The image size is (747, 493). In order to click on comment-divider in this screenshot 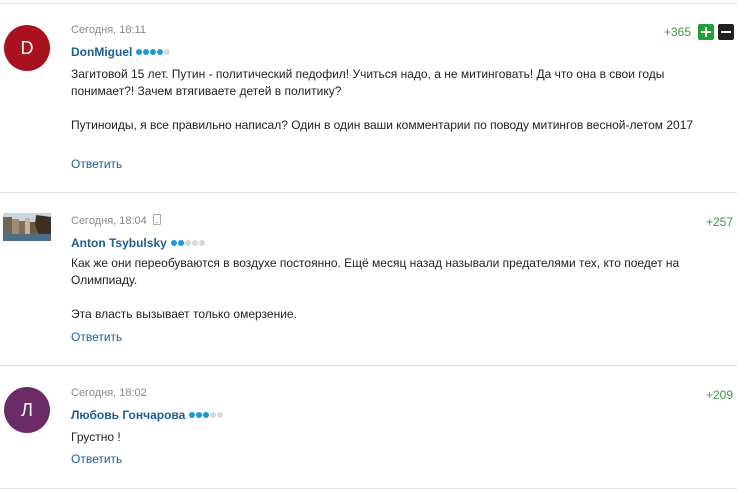, I will do `click(368, 488)`.